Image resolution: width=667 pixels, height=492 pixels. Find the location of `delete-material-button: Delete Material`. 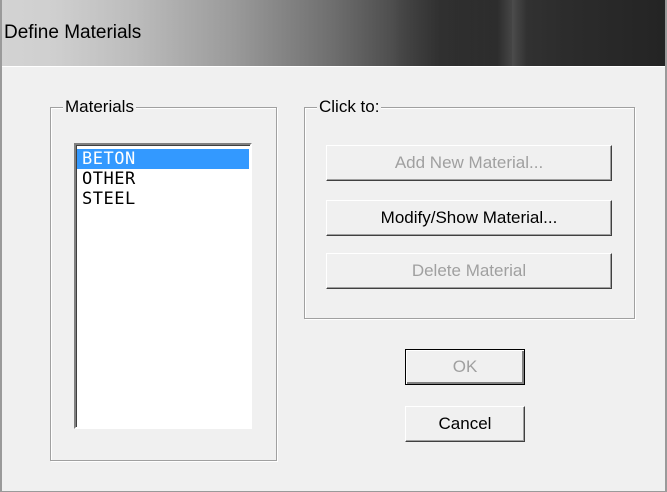

delete-material-button: Delete Material is located at coordinates (469, 271).